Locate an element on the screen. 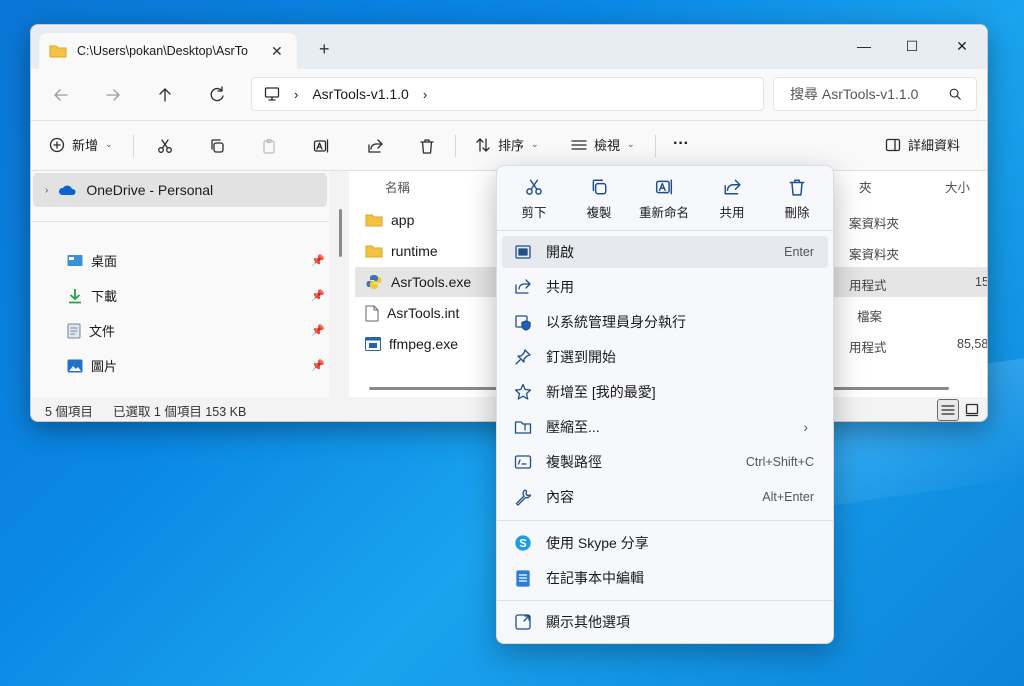 Image resolution: width=1024 pixels, height=686 pixels. sidebar-scrollbar is located at coordinates (340, 233).